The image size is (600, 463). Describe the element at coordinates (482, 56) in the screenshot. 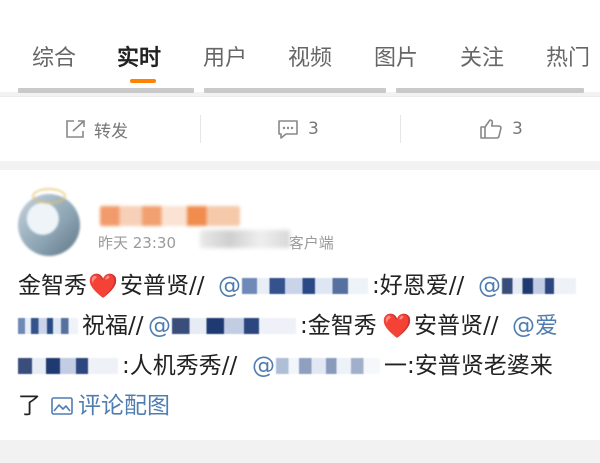

I see `tab-following: 关注` at that location.